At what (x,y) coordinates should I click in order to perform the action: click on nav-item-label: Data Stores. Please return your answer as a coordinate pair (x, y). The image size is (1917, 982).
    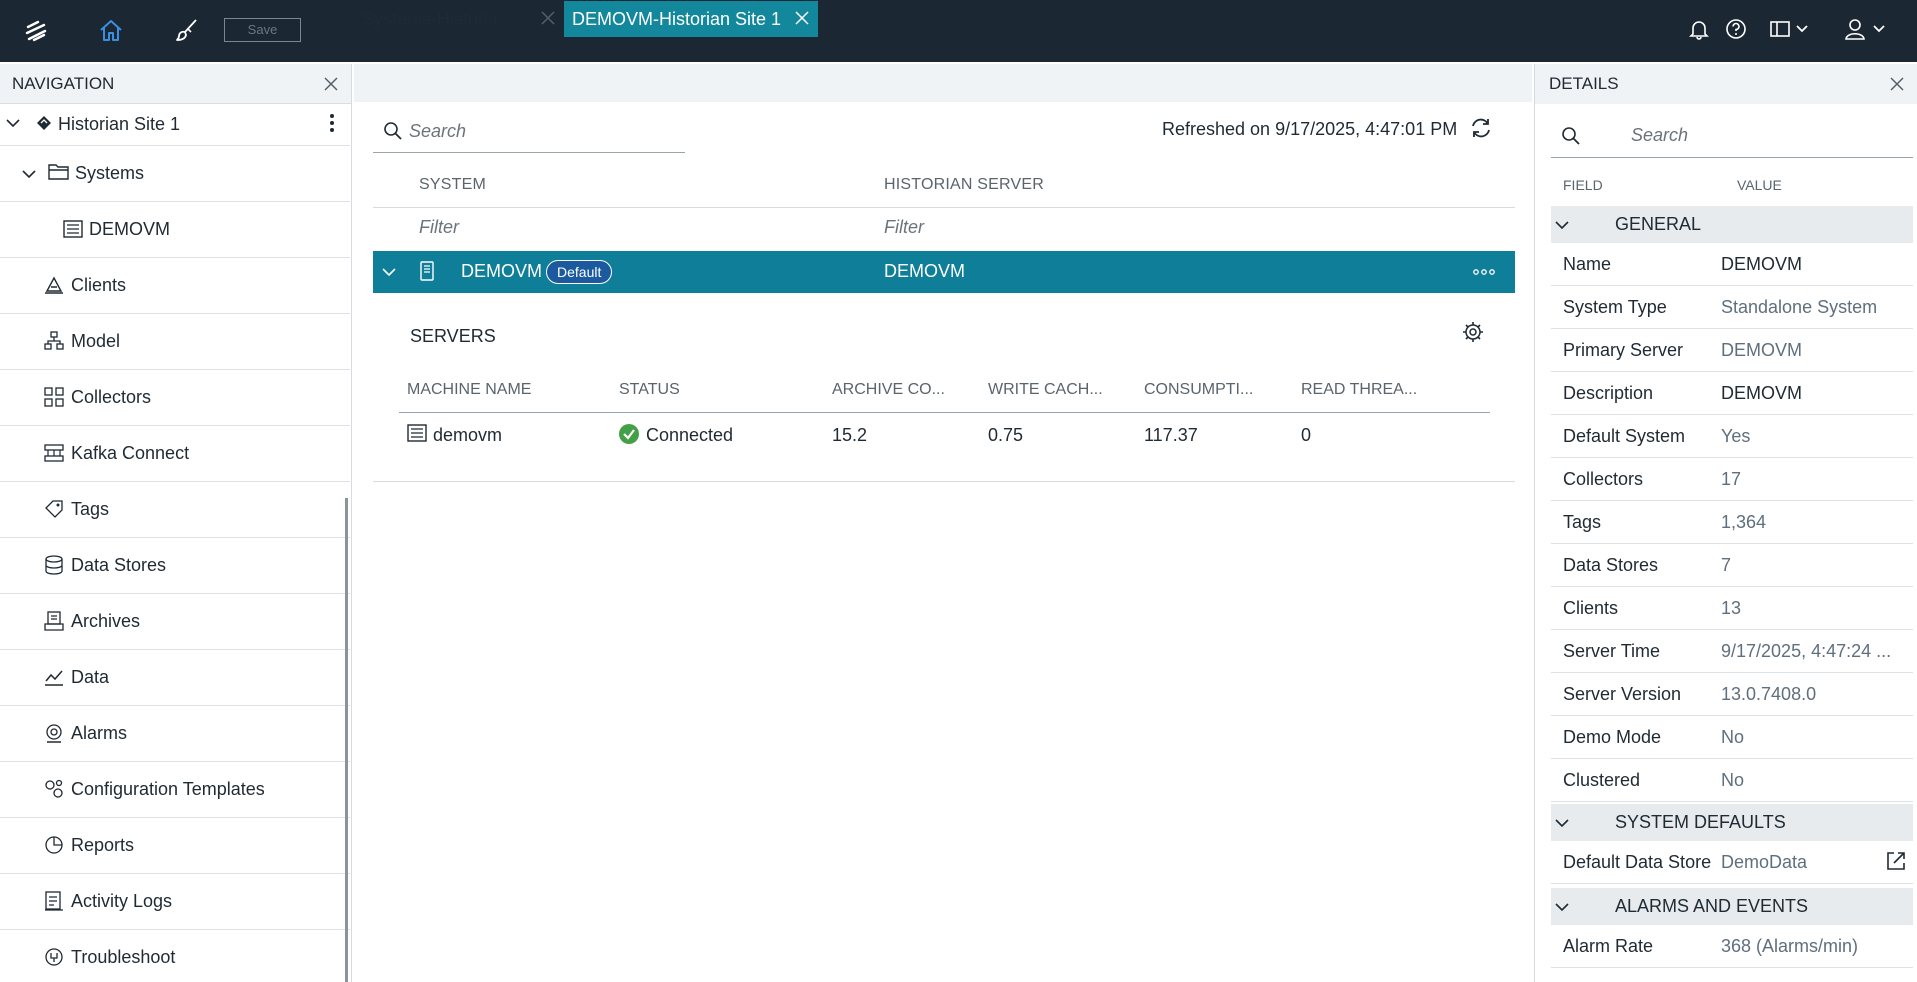
    Looking at the image, I should click on (119, 565).